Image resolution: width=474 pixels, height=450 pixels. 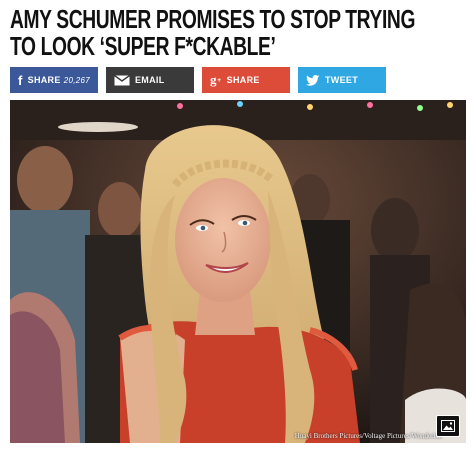 I want to click on mail-icon, so click(x=122, y=80).